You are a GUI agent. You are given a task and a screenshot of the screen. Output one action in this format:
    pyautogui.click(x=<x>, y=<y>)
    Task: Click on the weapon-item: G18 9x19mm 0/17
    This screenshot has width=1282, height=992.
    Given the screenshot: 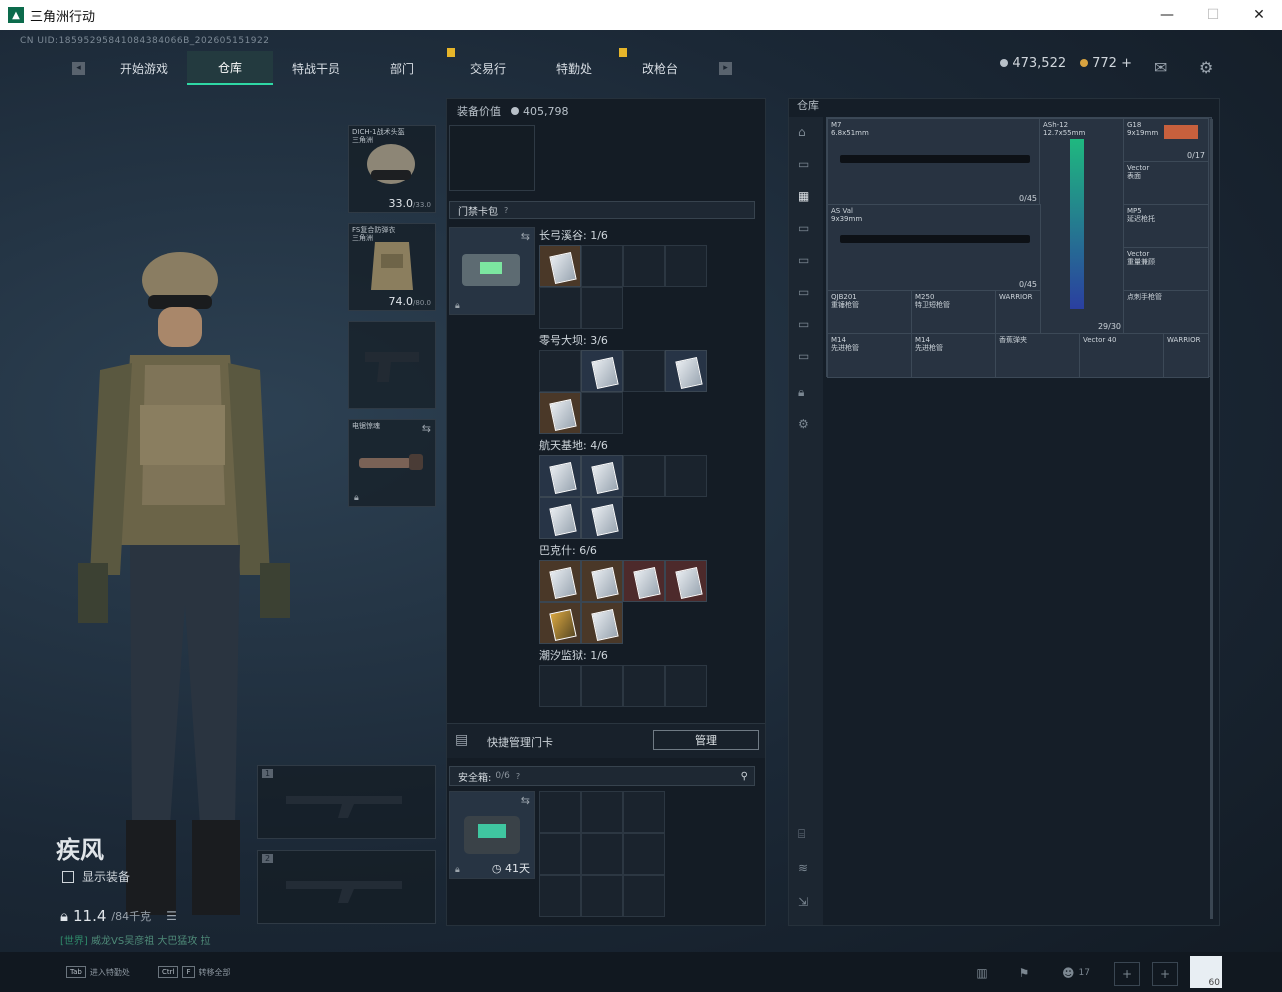 What is the action you would take?
    pyautogui.click(x=1166, y=140)
    